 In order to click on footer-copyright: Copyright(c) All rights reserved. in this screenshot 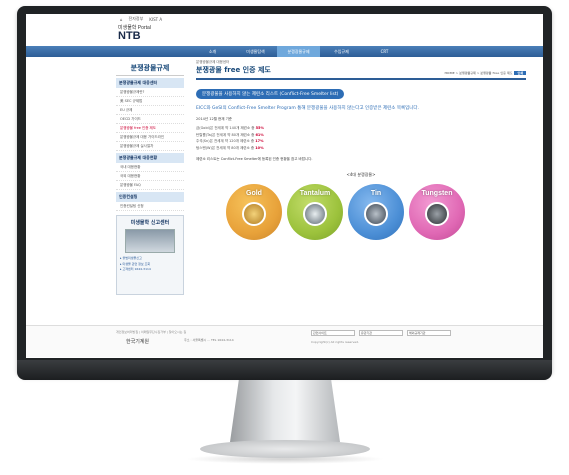, I will do `click(335, 342)`.